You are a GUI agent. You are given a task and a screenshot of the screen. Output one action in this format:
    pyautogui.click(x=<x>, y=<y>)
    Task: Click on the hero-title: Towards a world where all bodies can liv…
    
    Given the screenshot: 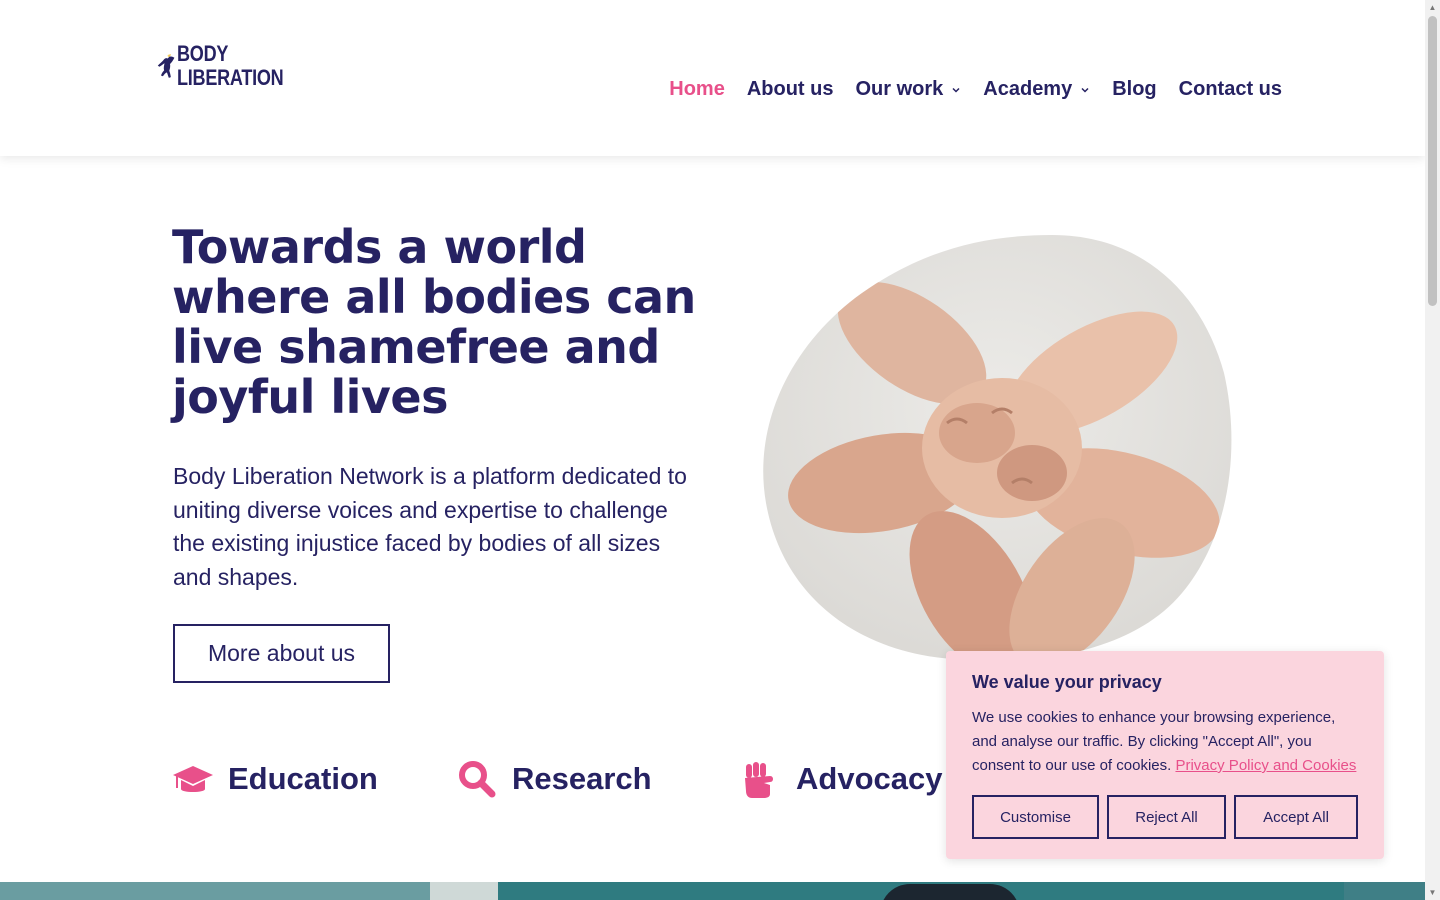 What is the action you would take?
    pyautogui.click(x=434, y=322)
    